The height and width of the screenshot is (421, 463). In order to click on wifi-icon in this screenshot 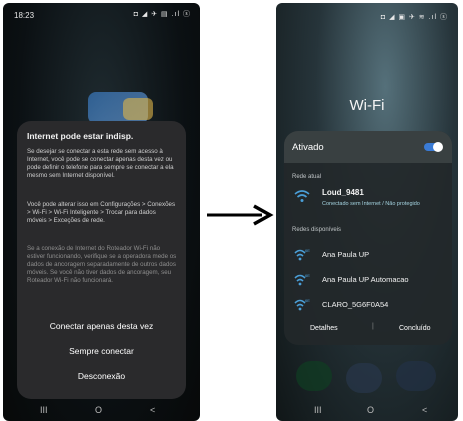, I will do `click(302, 196)`.